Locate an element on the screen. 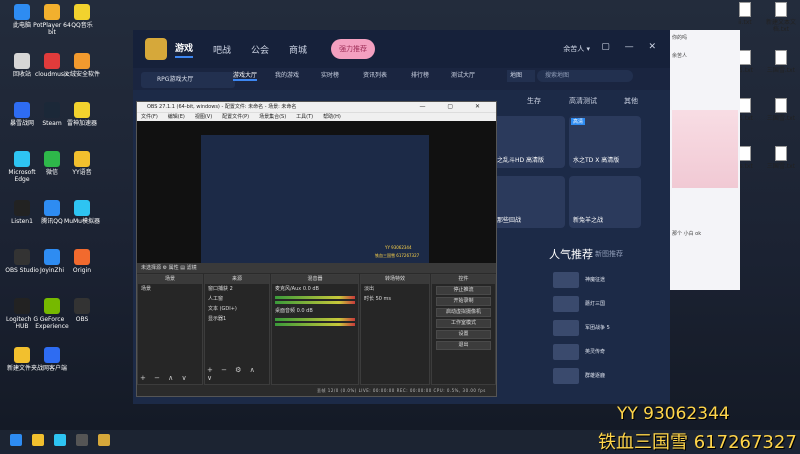 The width and height of the screenshot is (800, 454). desktop-icon-label: OBS is located at coordinates (82, 319).